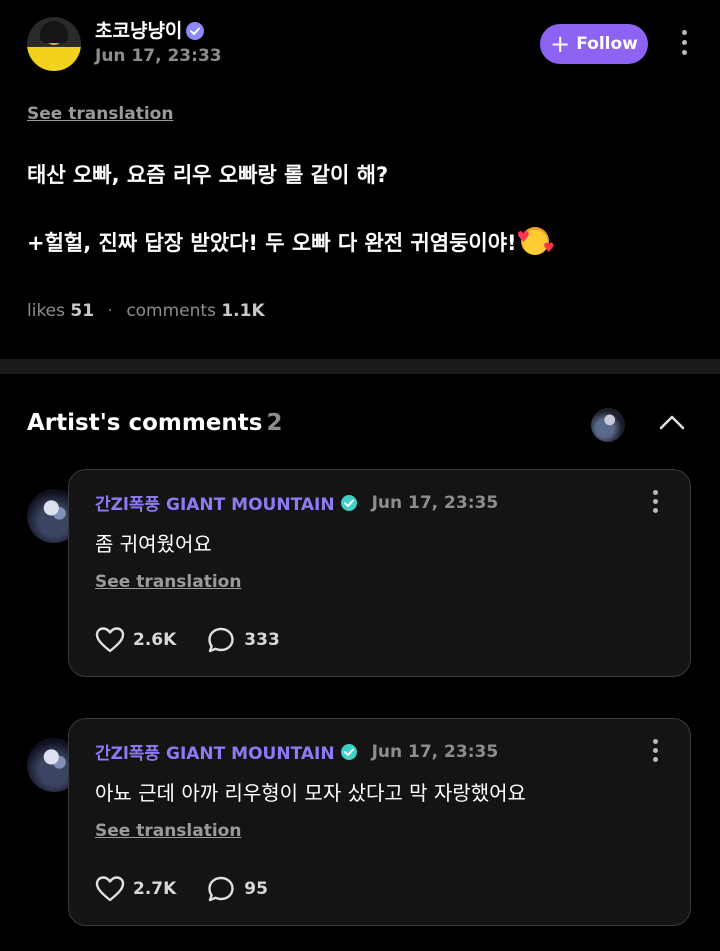 The image size is (720, 951). I want to click on follow-button: + Follow, so click(594, 44).